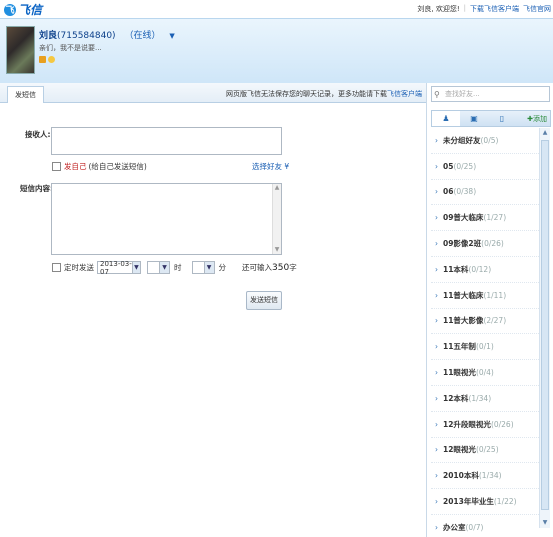  Describe the element at coordinates (456, 269) in the screenshot. I see `group-name: 11本科` at that location.